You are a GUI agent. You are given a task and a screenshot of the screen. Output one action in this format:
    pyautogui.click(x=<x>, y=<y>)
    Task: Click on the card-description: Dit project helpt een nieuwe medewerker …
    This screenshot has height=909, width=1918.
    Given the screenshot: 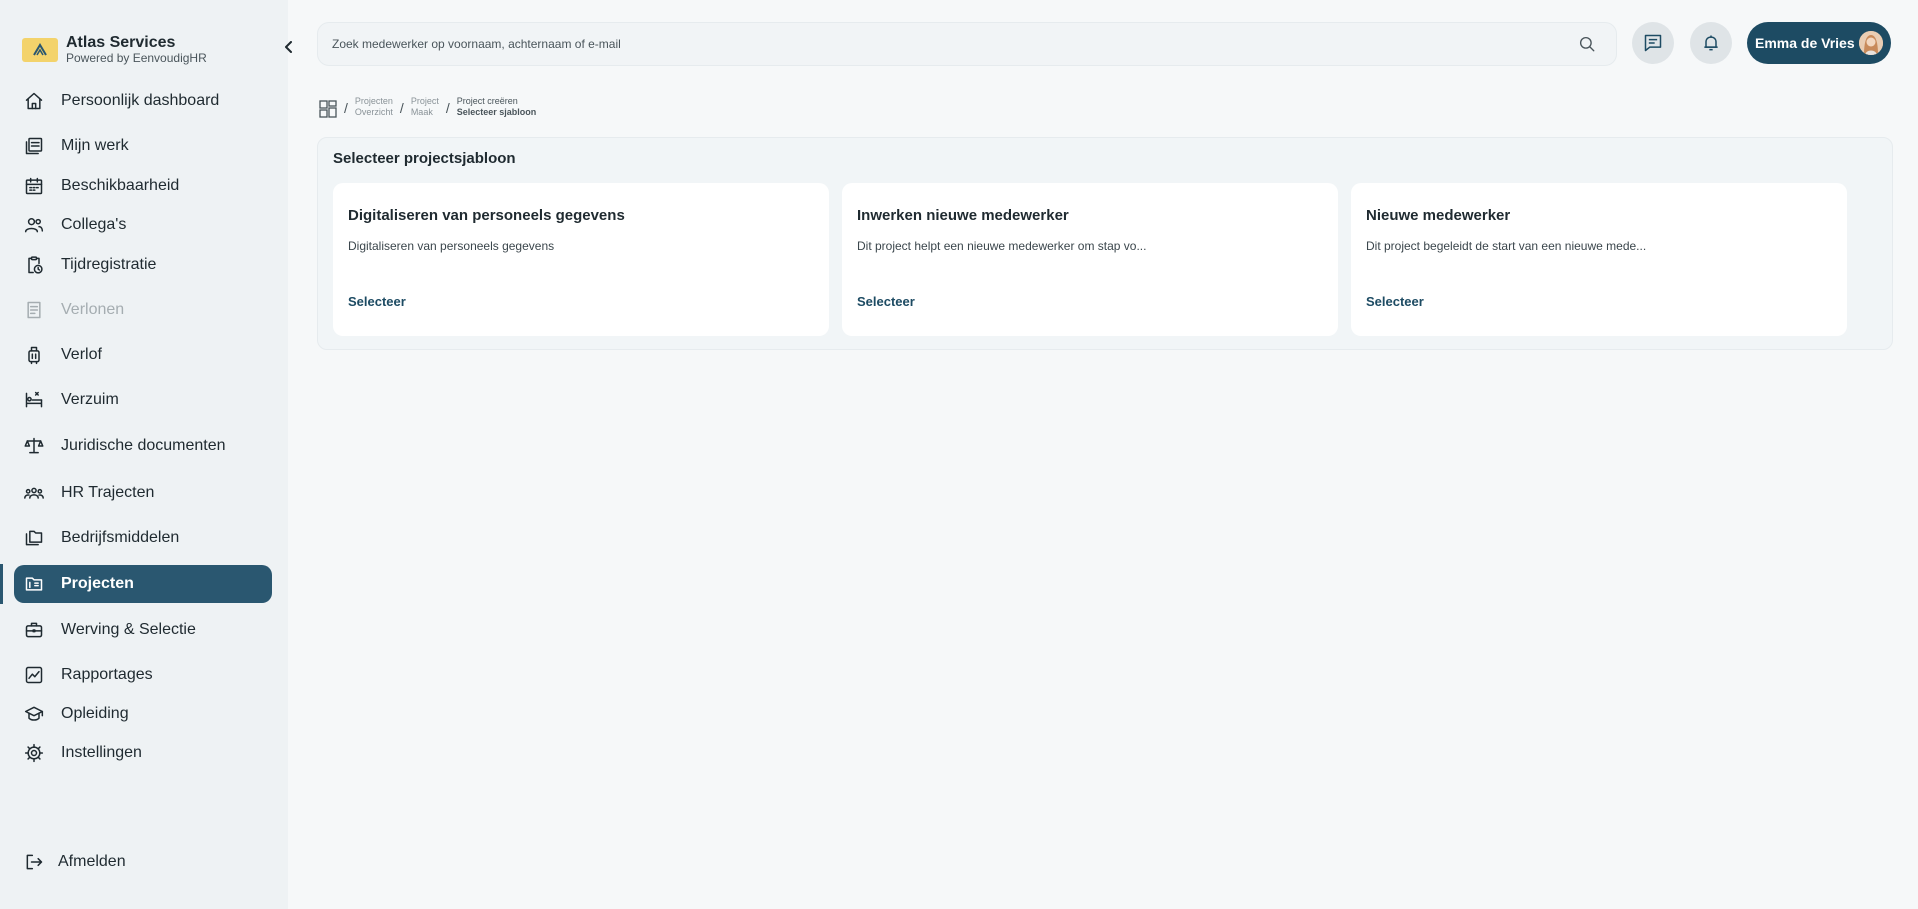 What is the action you would take?
    pyautogui.click(x=1002, y=246)
    